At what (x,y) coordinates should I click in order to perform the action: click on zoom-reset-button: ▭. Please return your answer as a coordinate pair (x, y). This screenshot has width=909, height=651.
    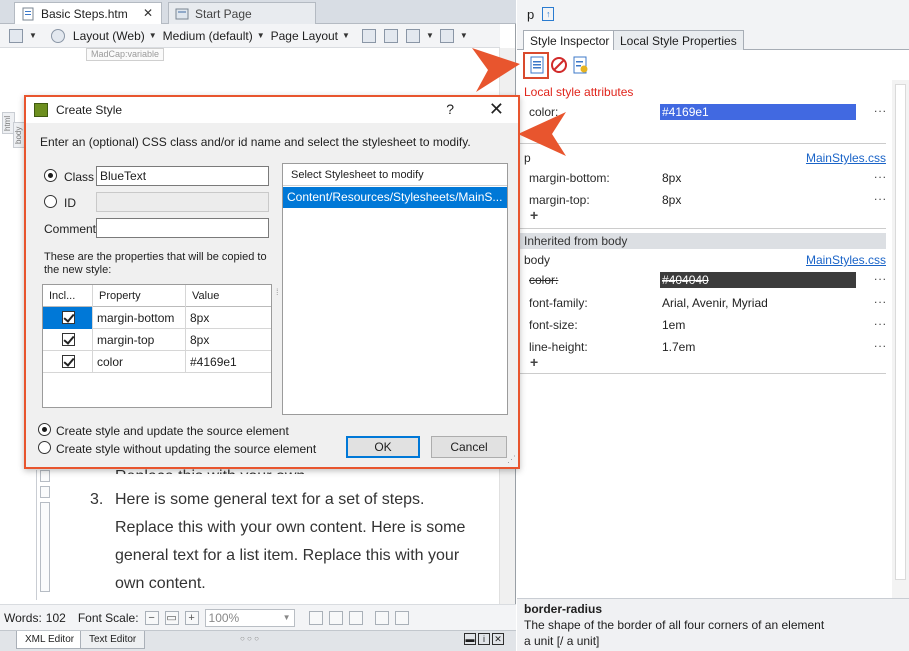
    Looking at the image, I should click on (171, 617).